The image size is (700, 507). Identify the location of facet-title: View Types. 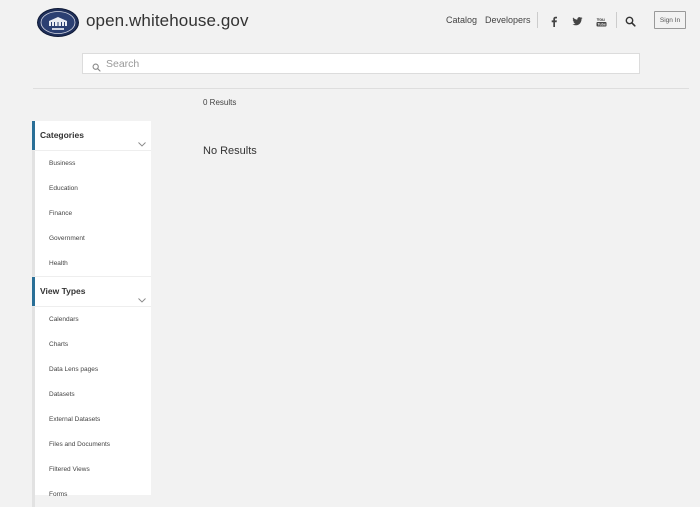
(63, 291).